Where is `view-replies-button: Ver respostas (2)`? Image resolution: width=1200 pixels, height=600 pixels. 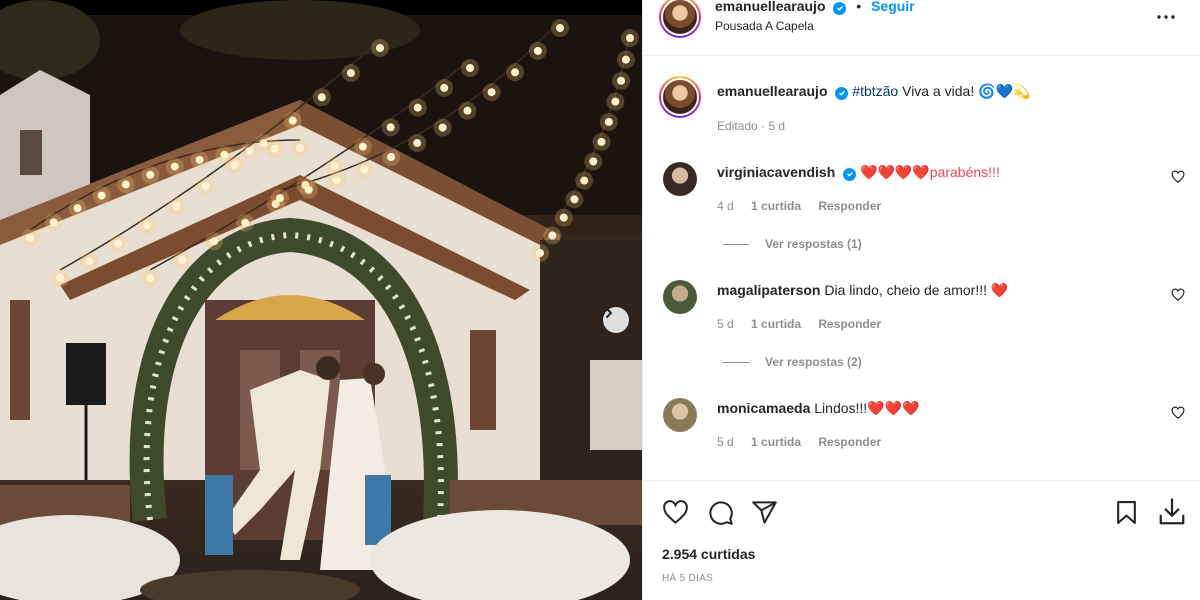 view-replies-button: Ver respostas (2) is located at coordinates (792, 362).